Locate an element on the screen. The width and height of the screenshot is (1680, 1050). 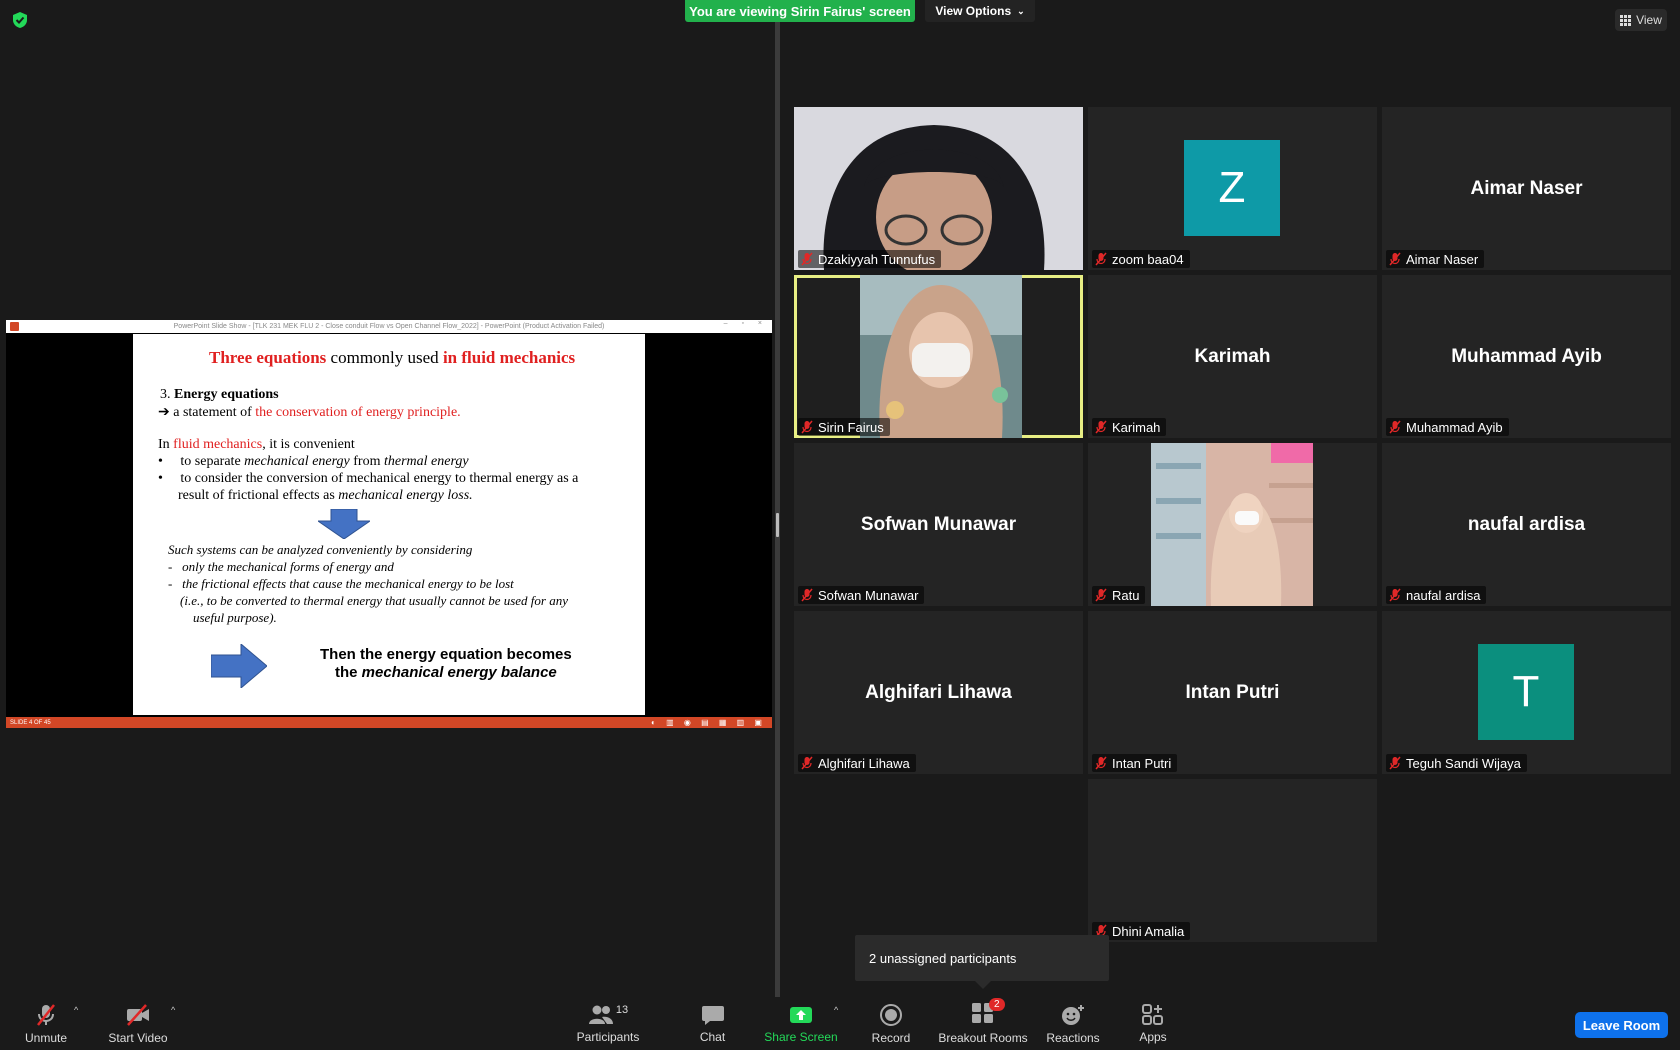
participant-tile: naufal ardisa naufal ardisa is located at coordinates (1526, 524).